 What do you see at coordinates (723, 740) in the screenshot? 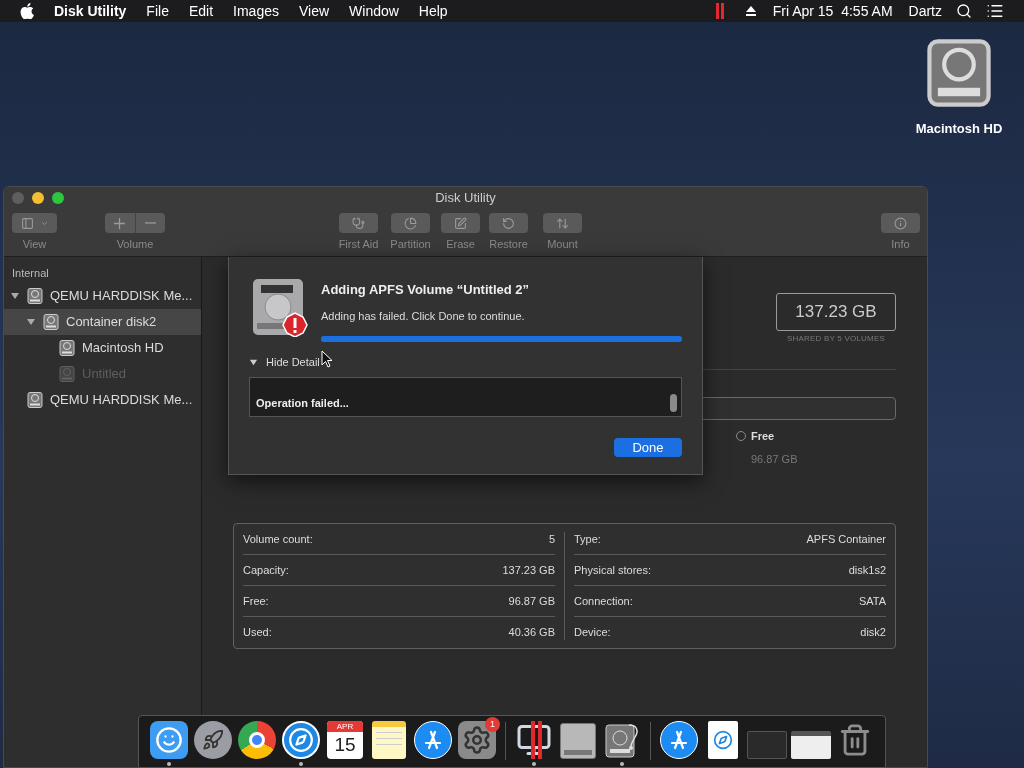
I see `document-icon` at bounding box center [723, 740].